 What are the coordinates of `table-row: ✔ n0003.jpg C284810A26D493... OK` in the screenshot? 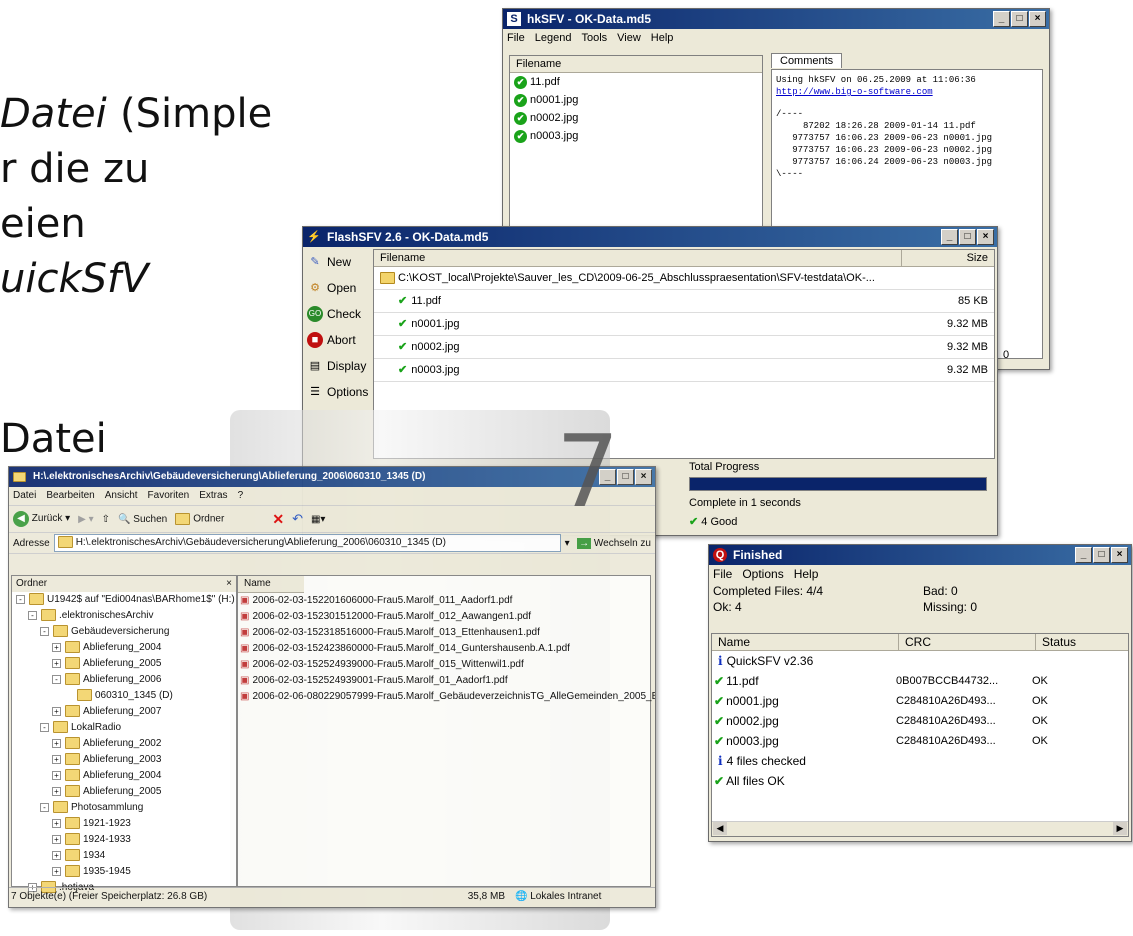 It's located at (921, 741).